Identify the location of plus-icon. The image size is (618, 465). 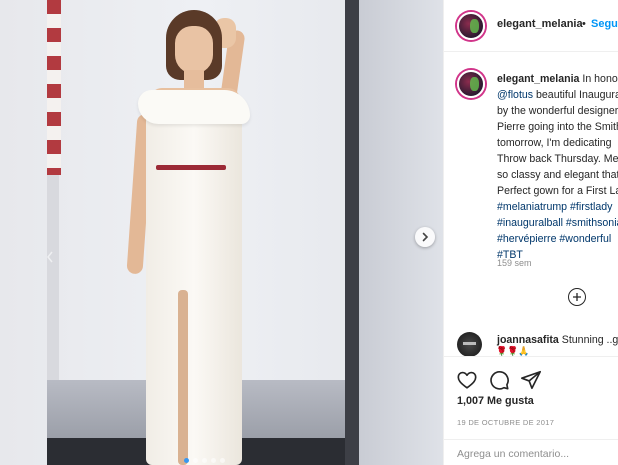
(577, 297).